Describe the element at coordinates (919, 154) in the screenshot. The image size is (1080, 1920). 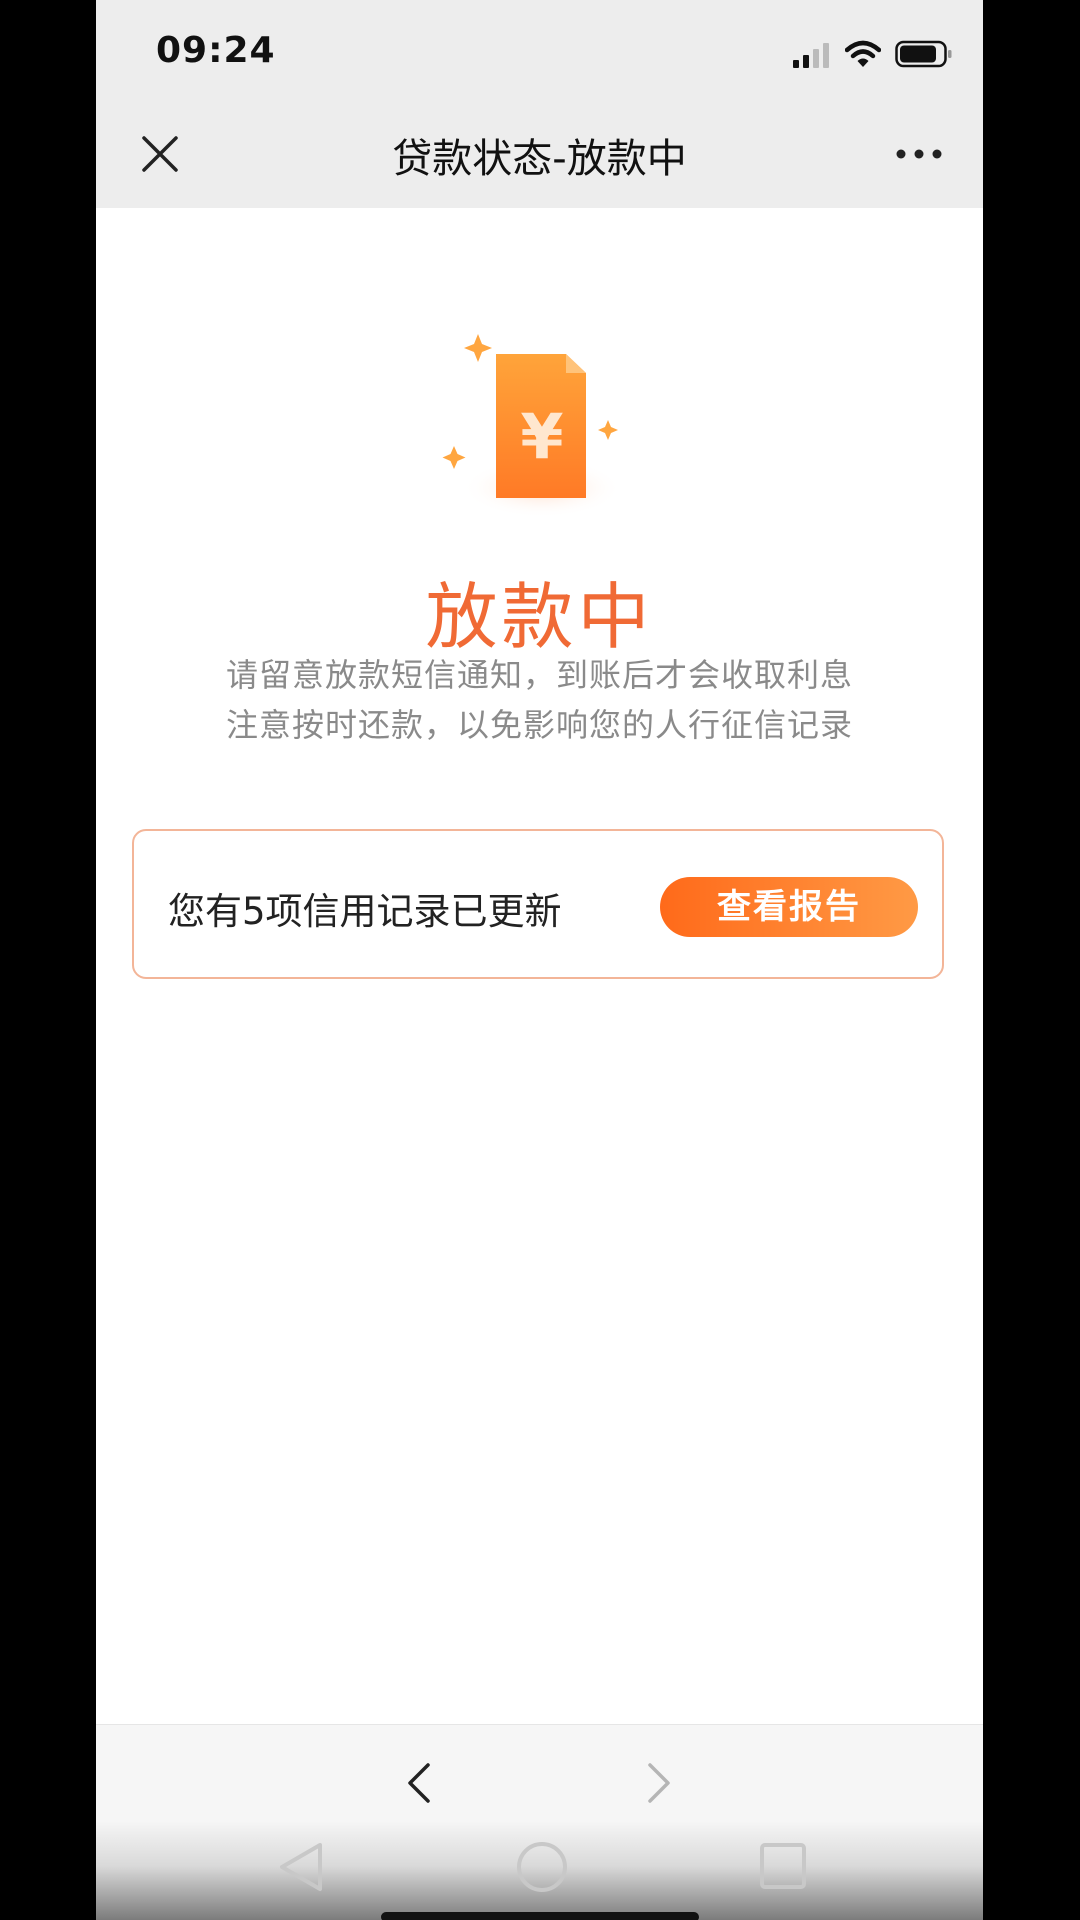
I see `more-icon` at that location.